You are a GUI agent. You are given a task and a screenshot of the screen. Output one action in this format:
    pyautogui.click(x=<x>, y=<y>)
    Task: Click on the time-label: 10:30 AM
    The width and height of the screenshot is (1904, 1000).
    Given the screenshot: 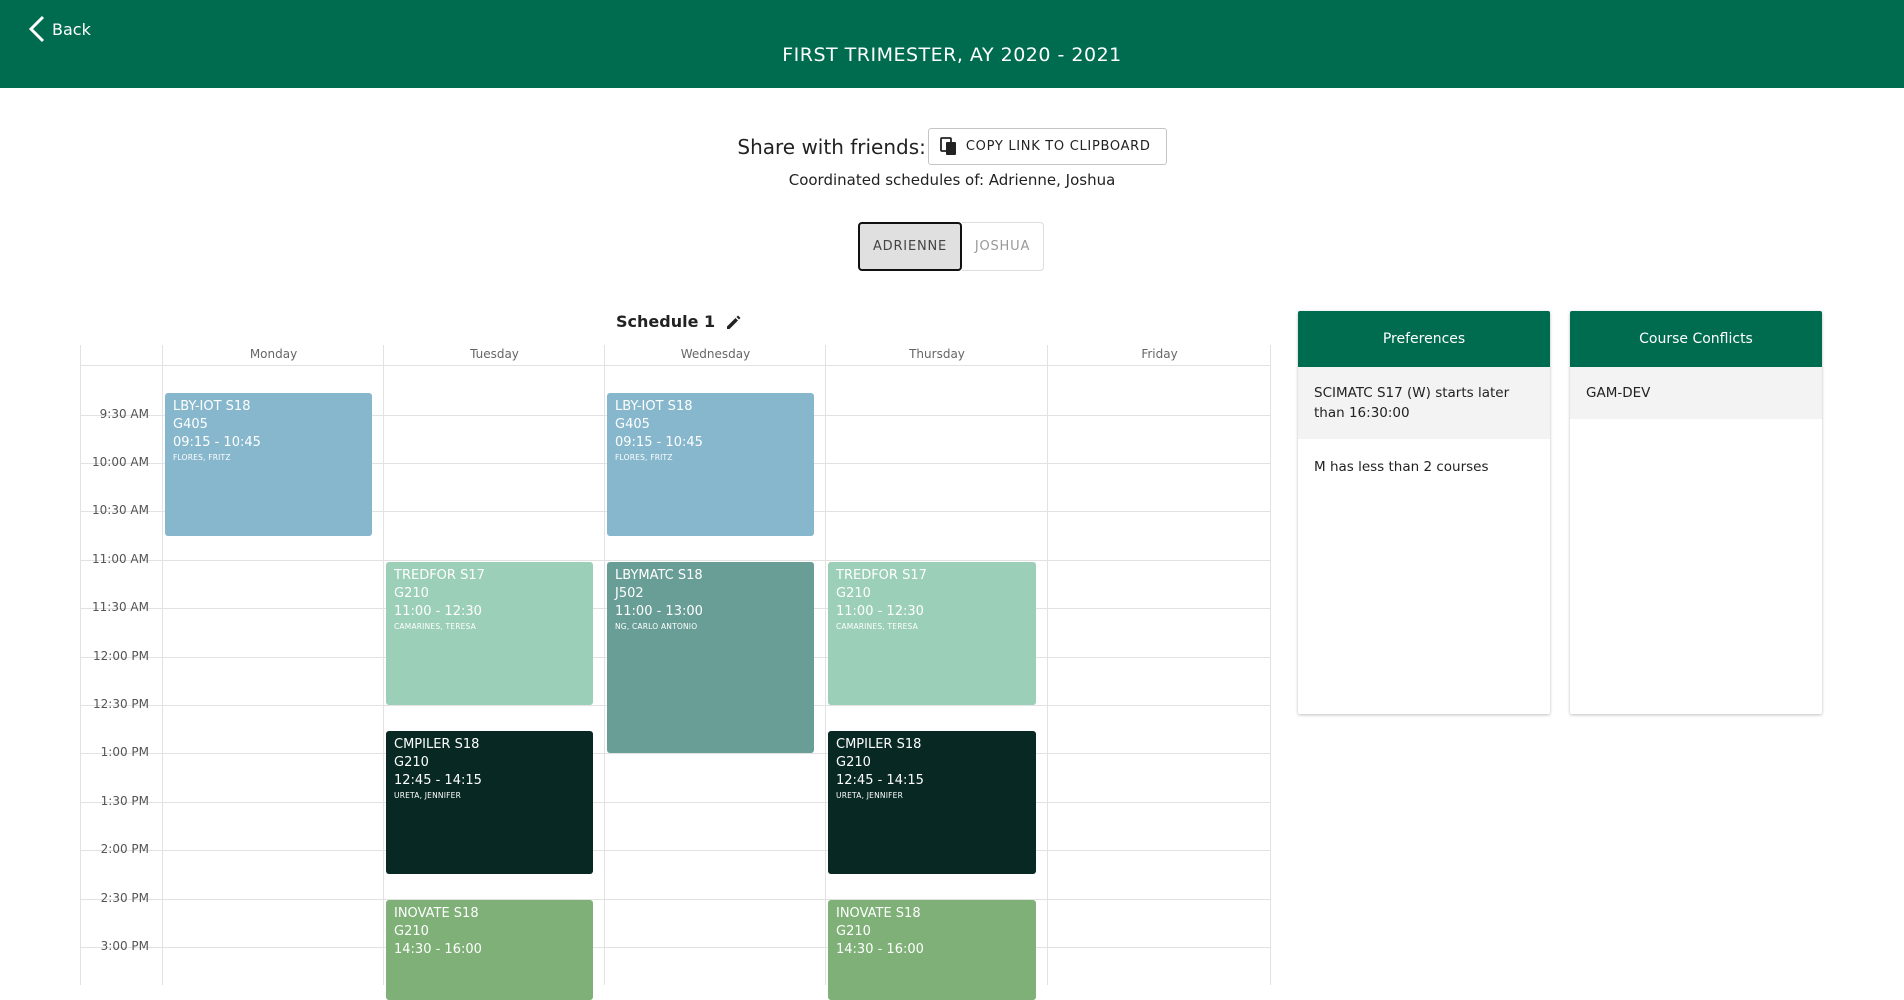 What is the action you would take?
    pyautogui.click(x=120, y=510)
    